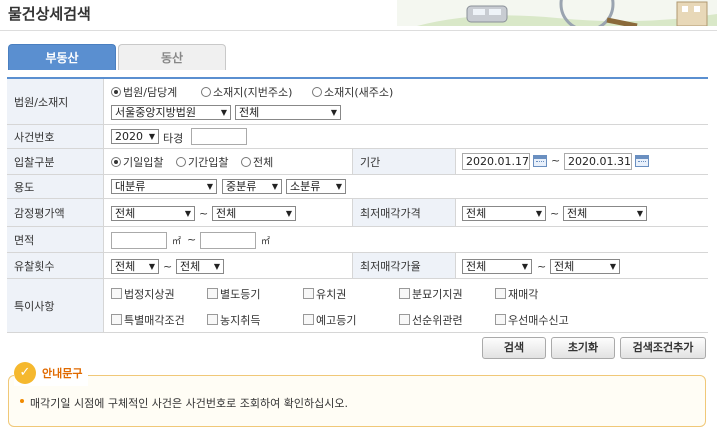 The height and width of the screenshot is (434, 717). I want to click on min-rate-to-select: 전체 ▼, so click(585, 266).